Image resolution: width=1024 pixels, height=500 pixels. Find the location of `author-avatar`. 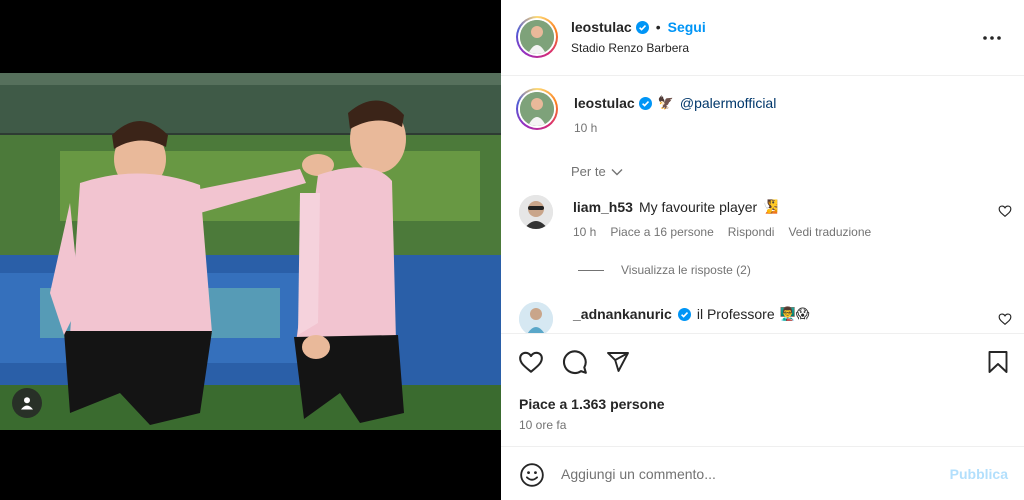

author-avatar is located at coordinates (537, 37).